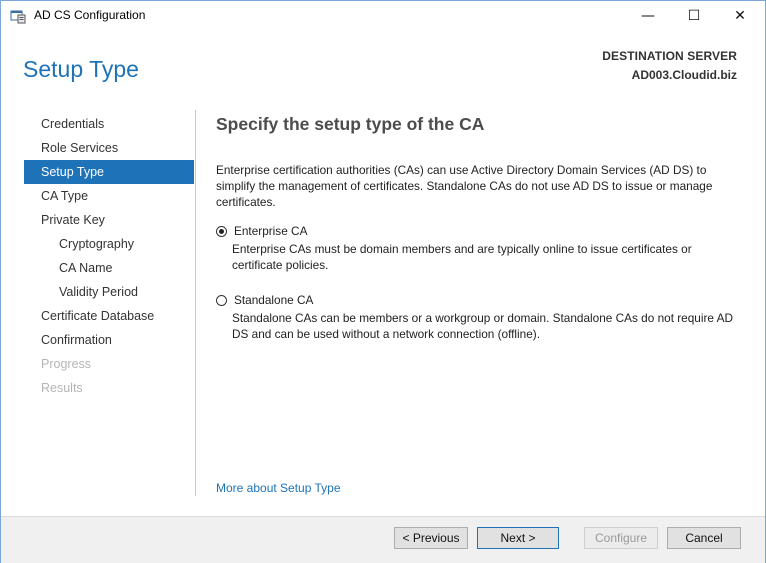  Describe the element at coordinates (273, 300) in the screenshot. I see `standalone-ca-label: Standalone CA` at that location.